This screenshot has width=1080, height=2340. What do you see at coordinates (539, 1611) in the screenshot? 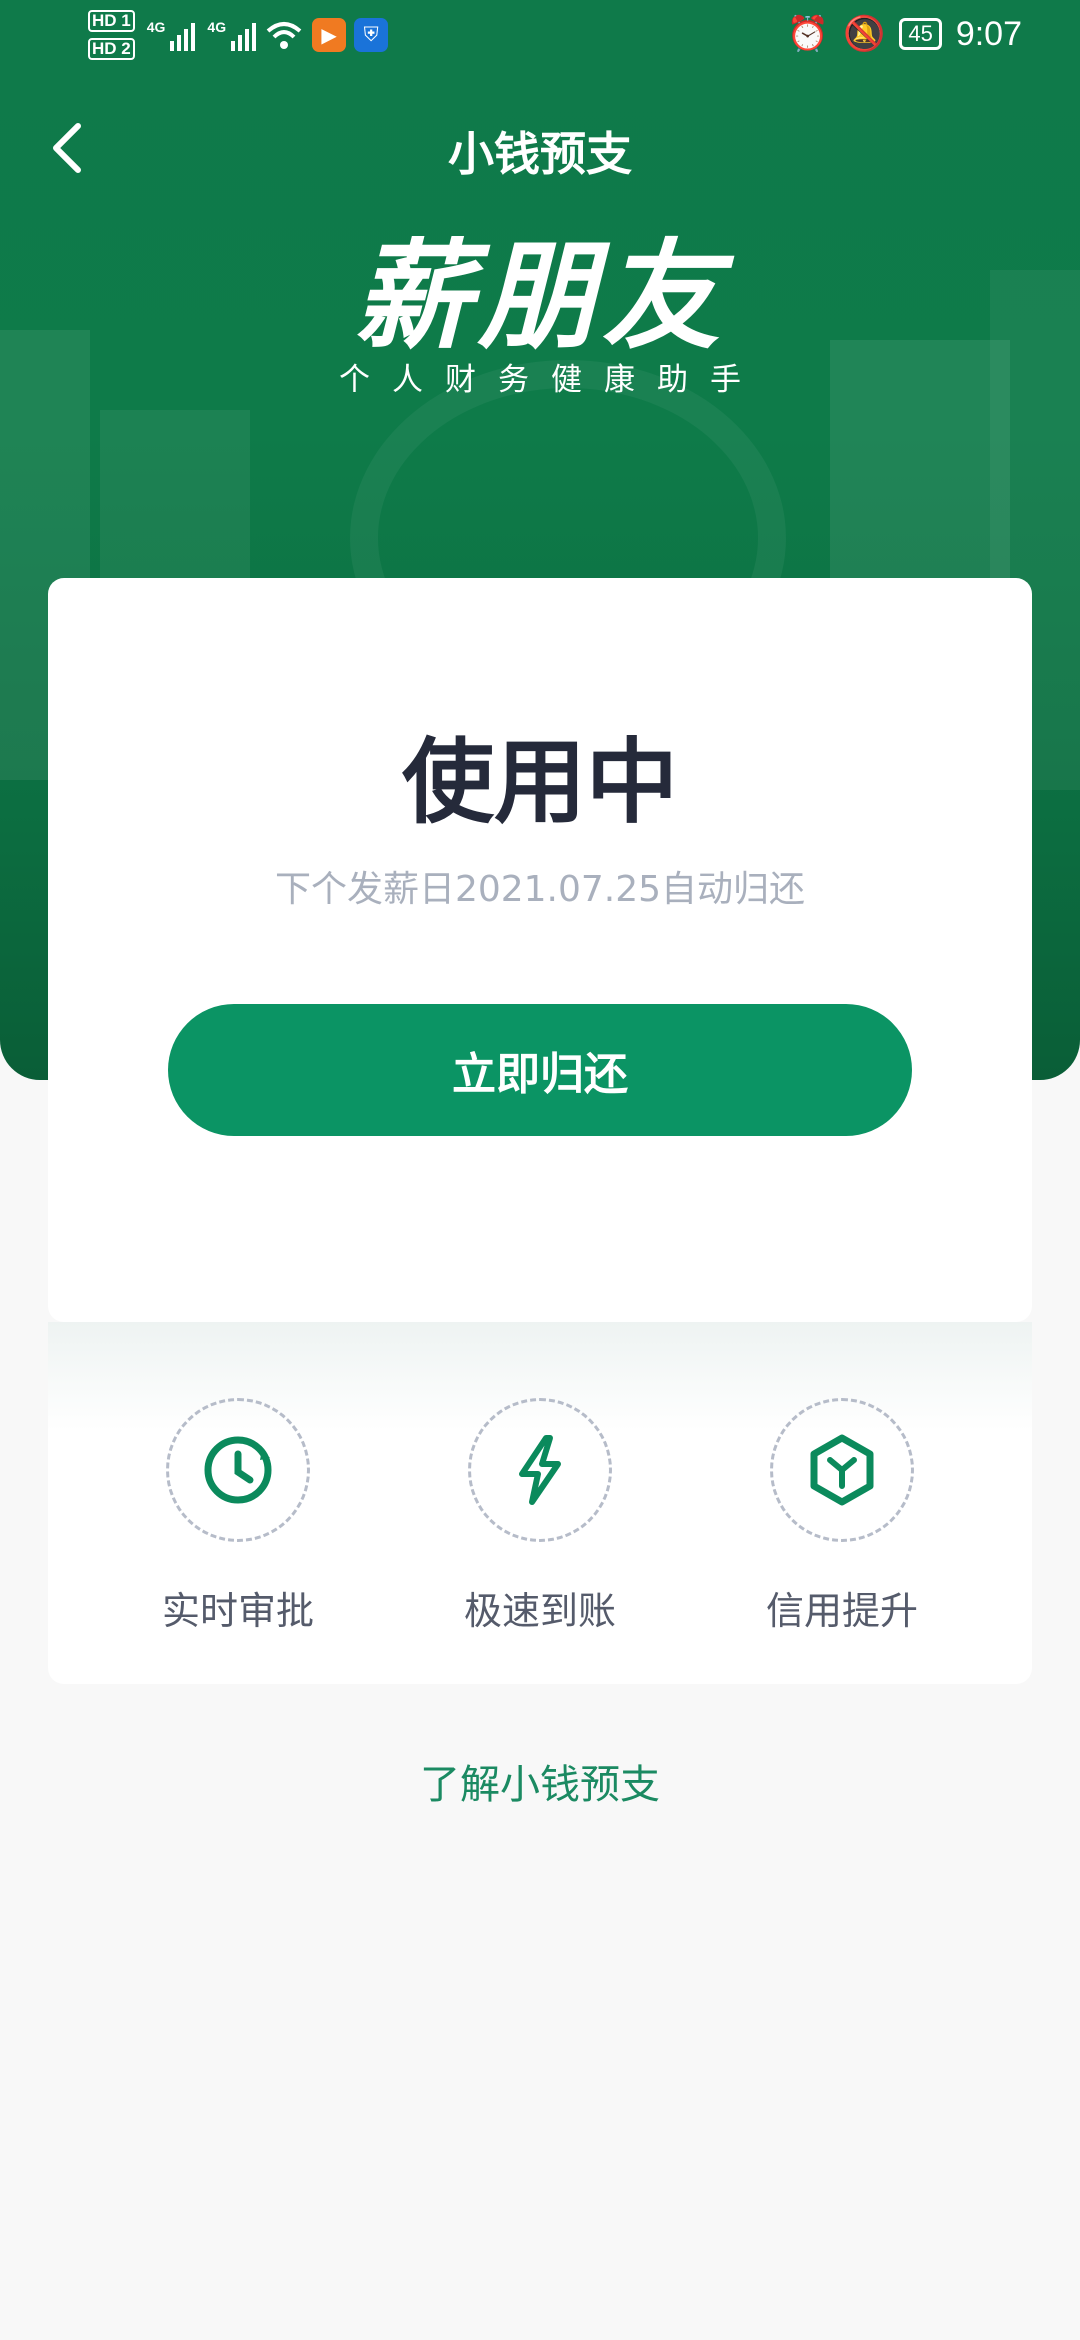
I see `feature-label: 极速到账` at bounding box center [539, 1611].